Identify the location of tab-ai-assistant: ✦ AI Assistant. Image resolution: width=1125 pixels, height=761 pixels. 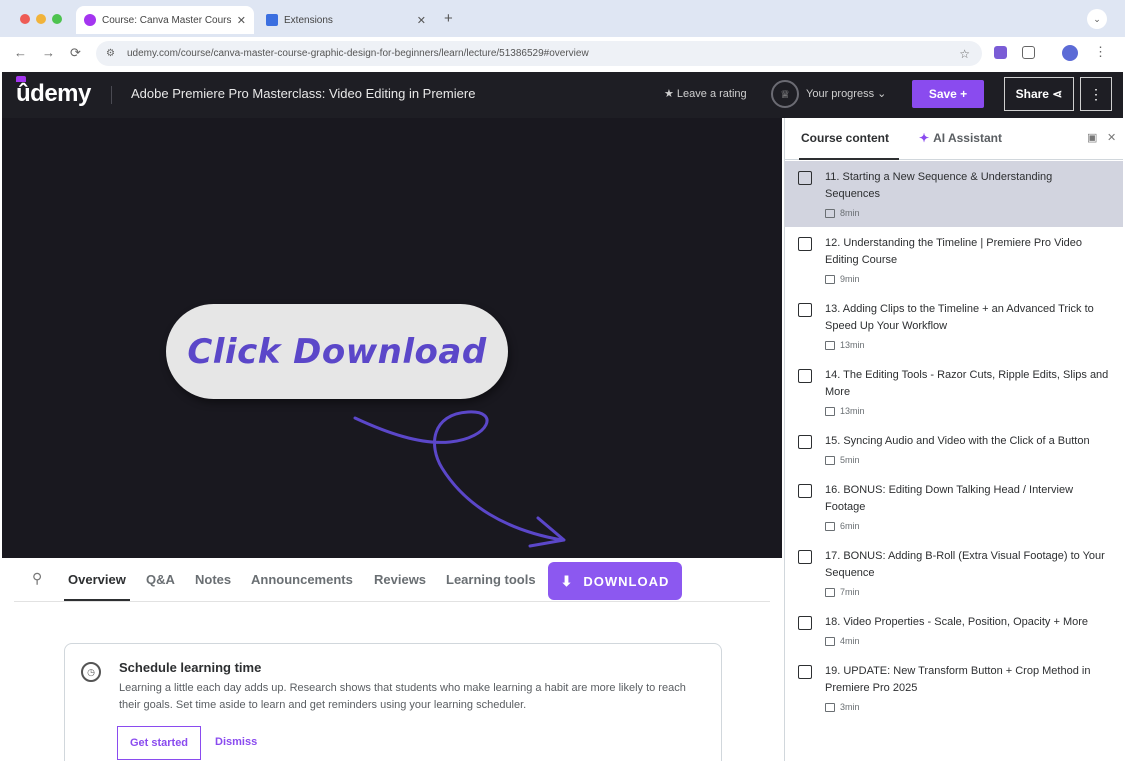
(960, 138).